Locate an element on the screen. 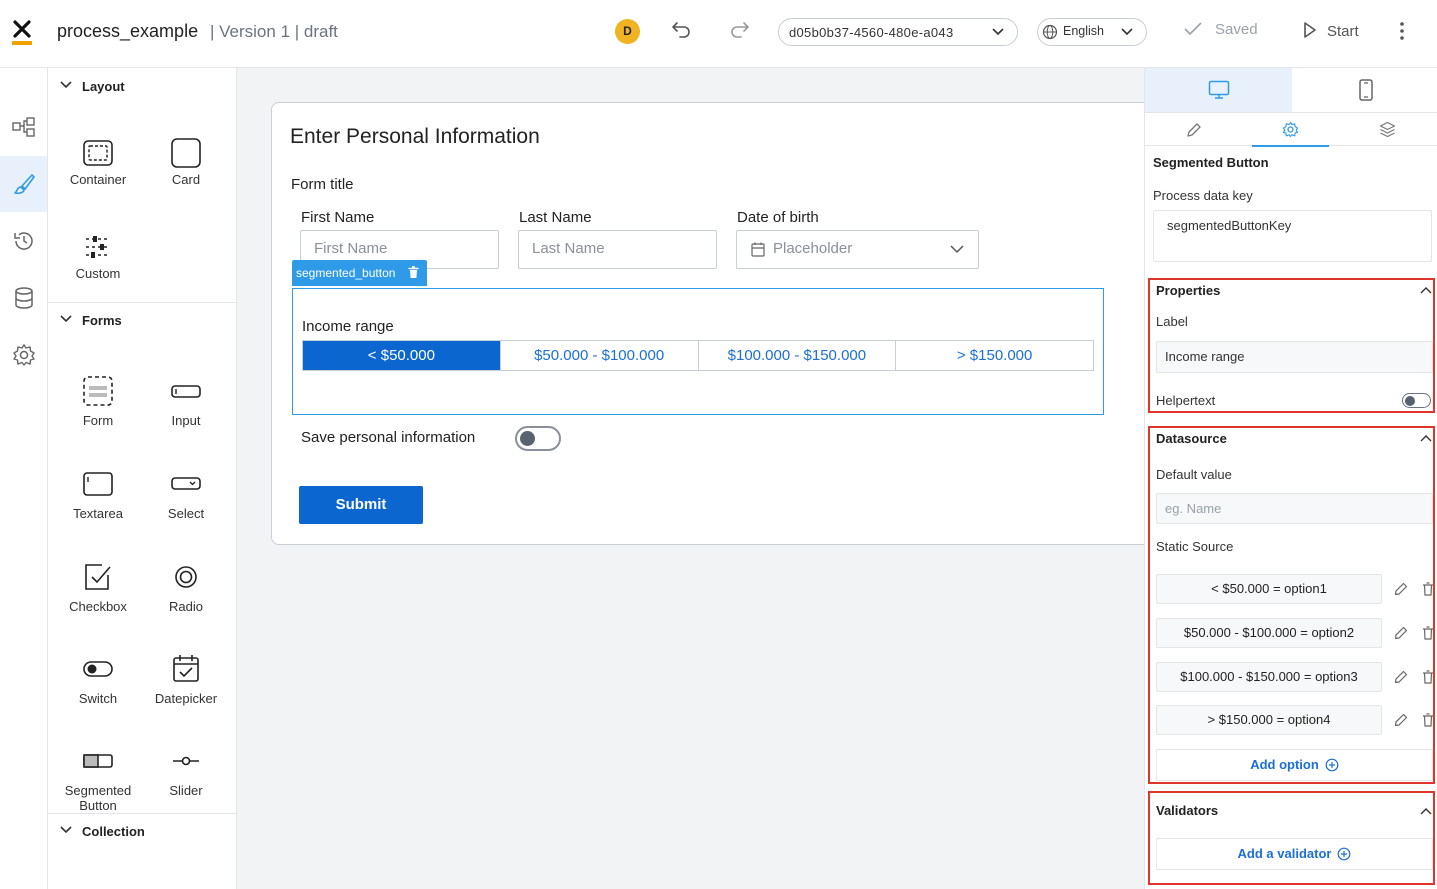 Image resolution: width=1437 pixels, height=889 pixels. process-name: process_example is located at coordinates (128, 31).